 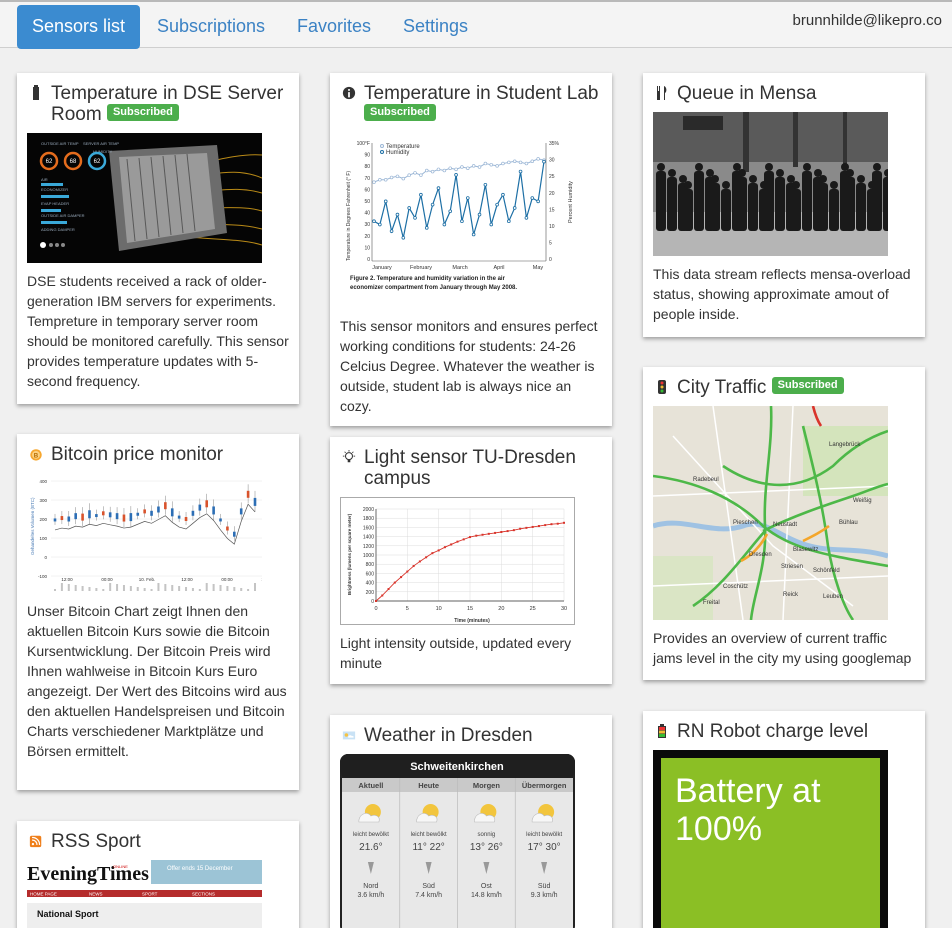 What do you see at coordinates (552, 210) in the screenshot?
I see `y-tick-label: 15` at bounding box center [552, 210].